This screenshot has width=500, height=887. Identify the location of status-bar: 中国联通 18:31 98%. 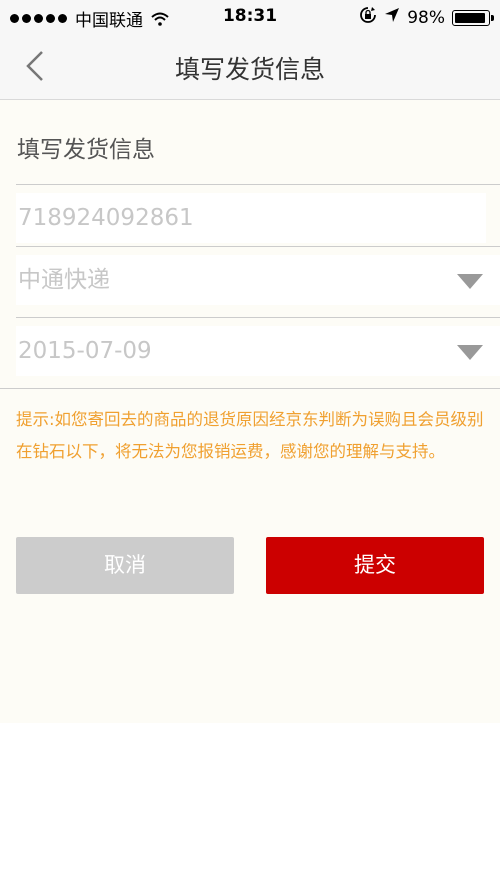
(250, 17).